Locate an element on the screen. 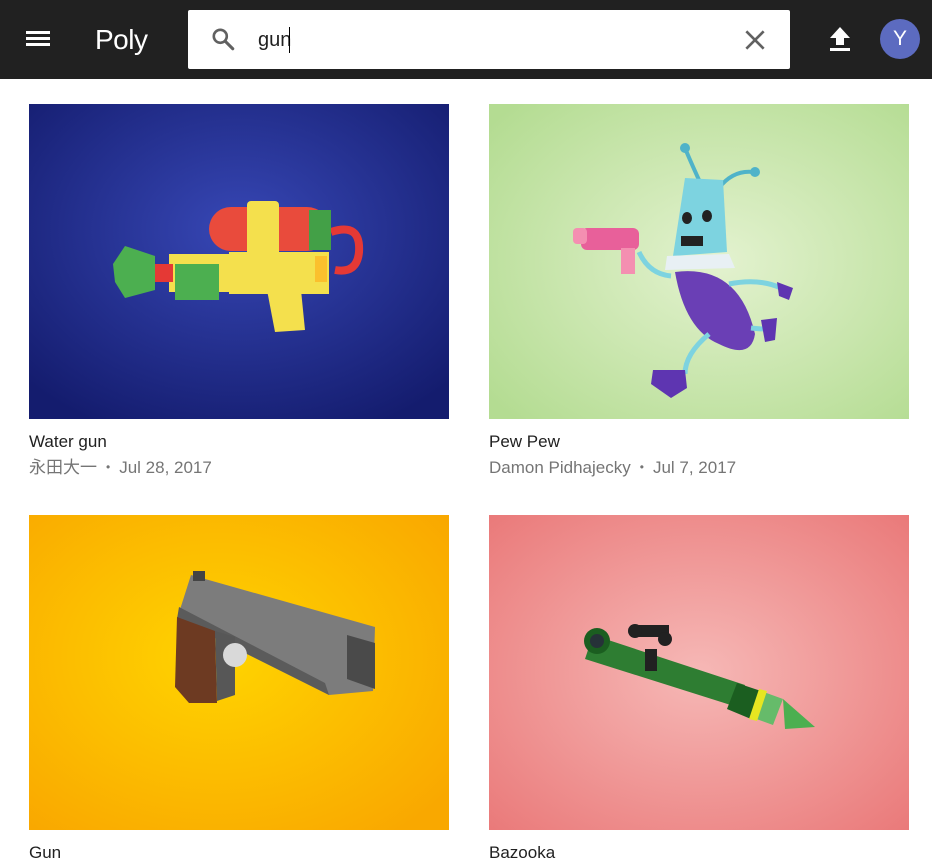 The width and height of the screenshot is (932, 867). poly-logo: Poly is located at coordinates (121, 40).